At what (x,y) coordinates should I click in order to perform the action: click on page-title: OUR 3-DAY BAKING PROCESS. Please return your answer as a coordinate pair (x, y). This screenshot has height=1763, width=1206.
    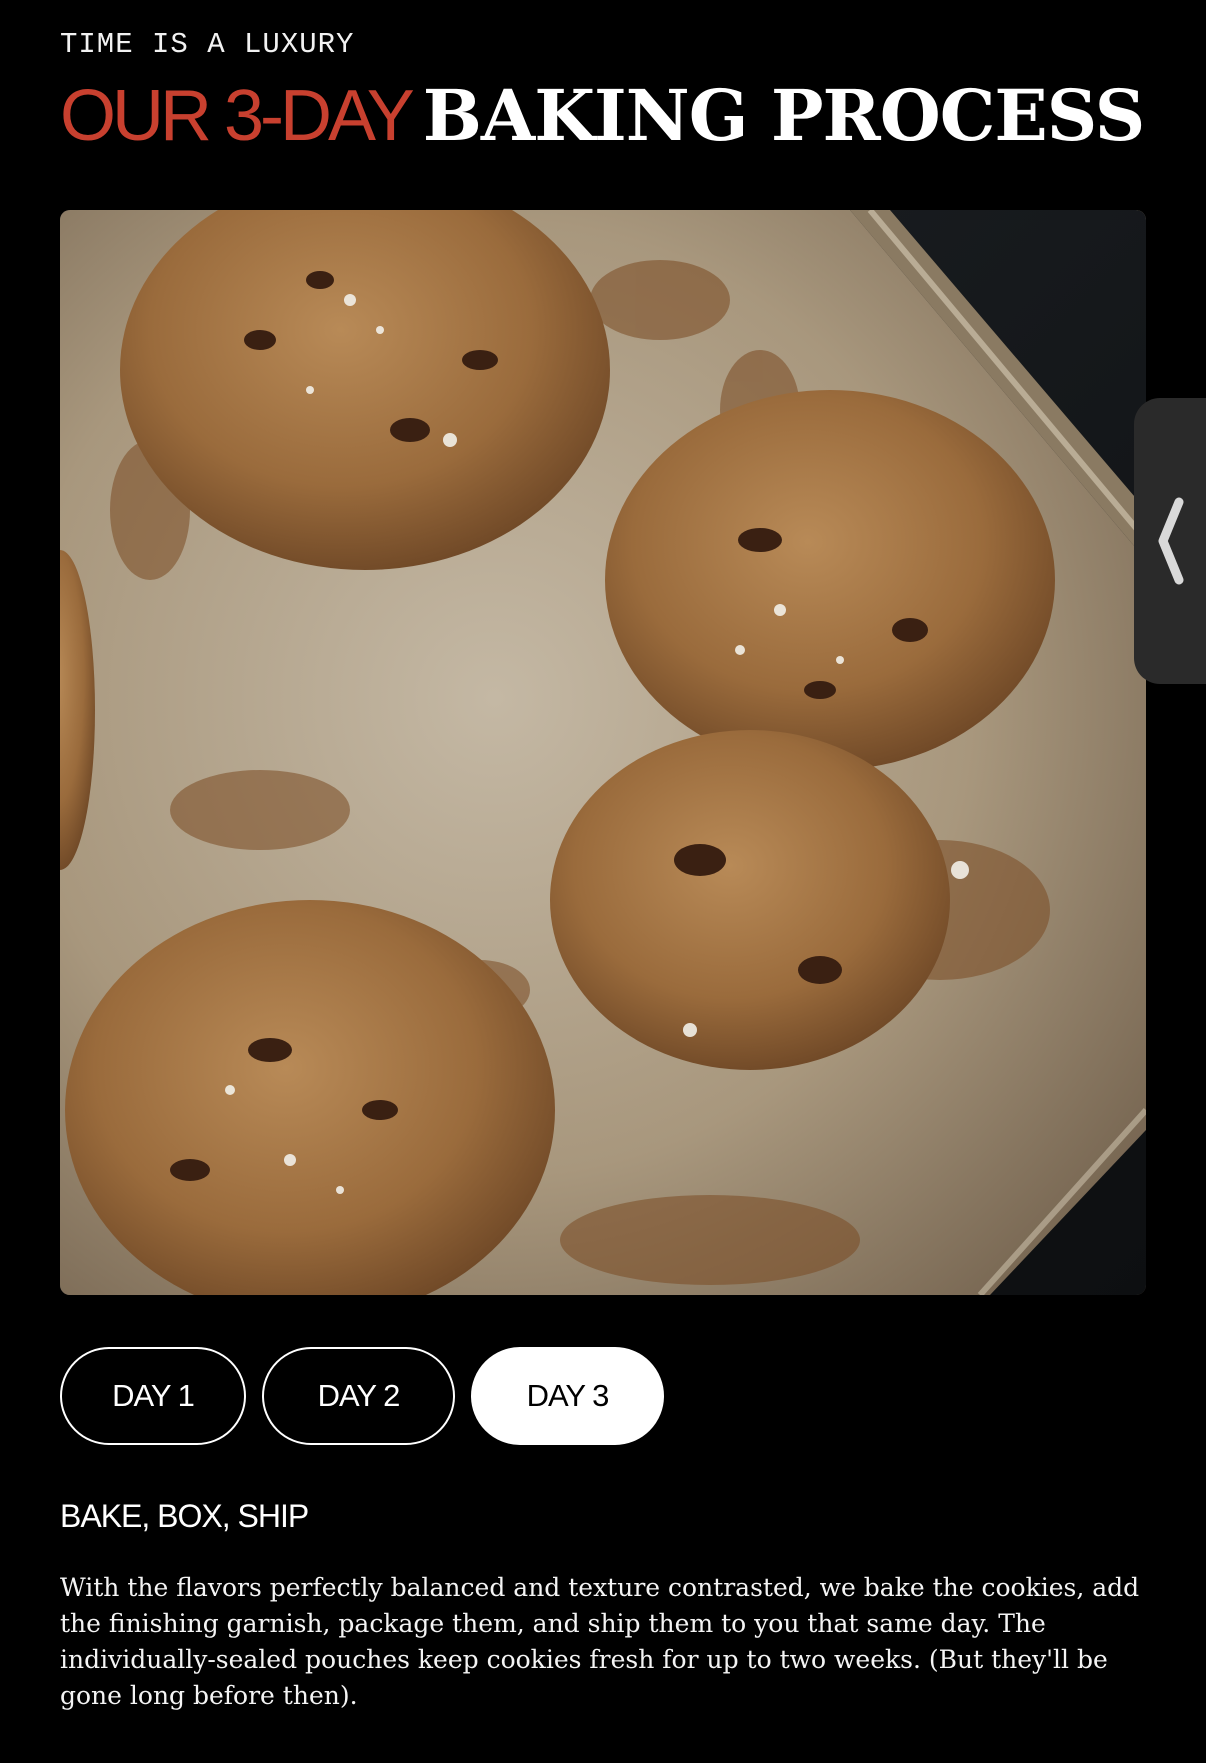
    Looking at the image, I should click on (603, 115).